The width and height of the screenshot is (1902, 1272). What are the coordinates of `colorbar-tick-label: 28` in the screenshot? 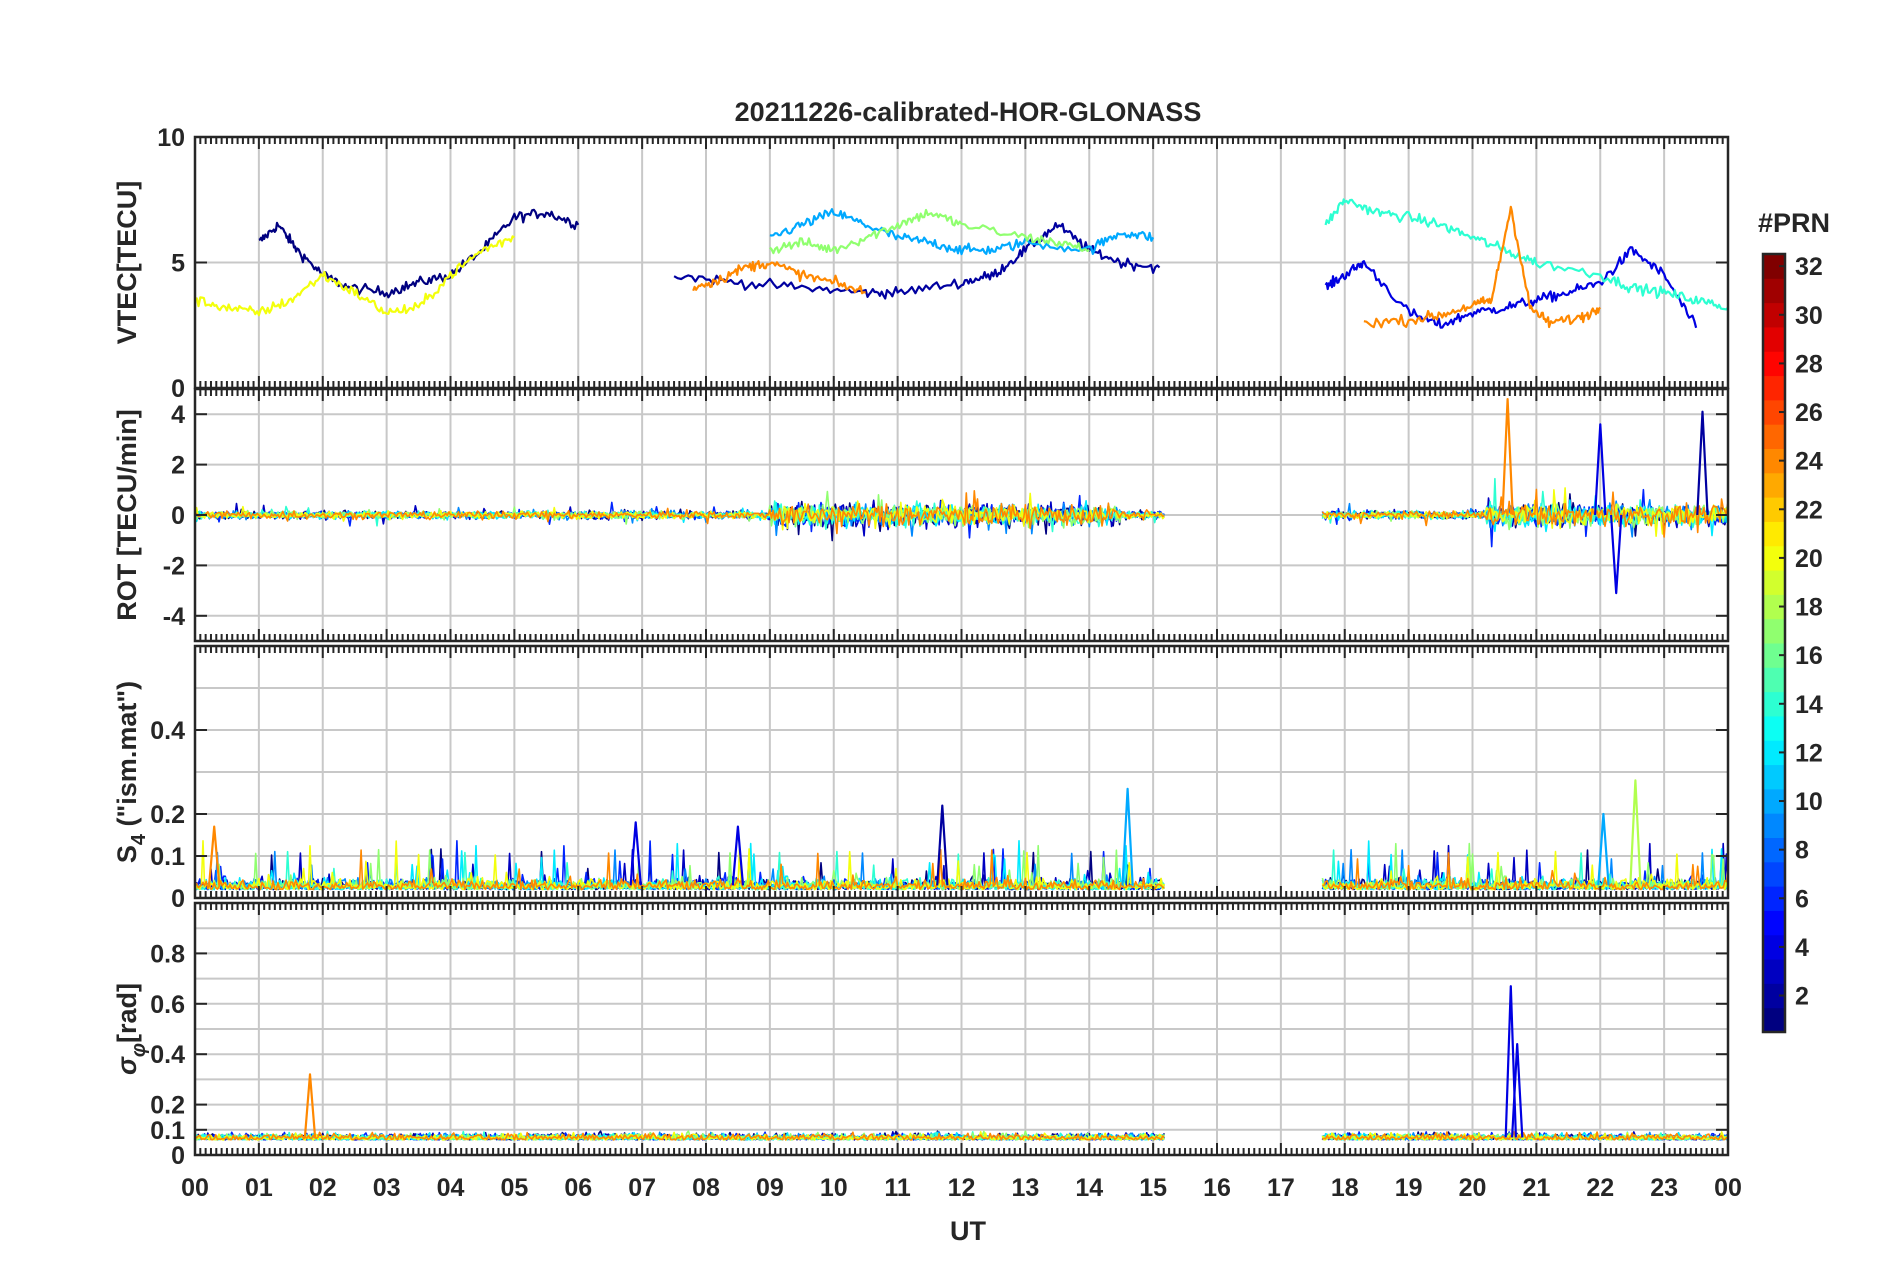 It's located at (1809, 364).